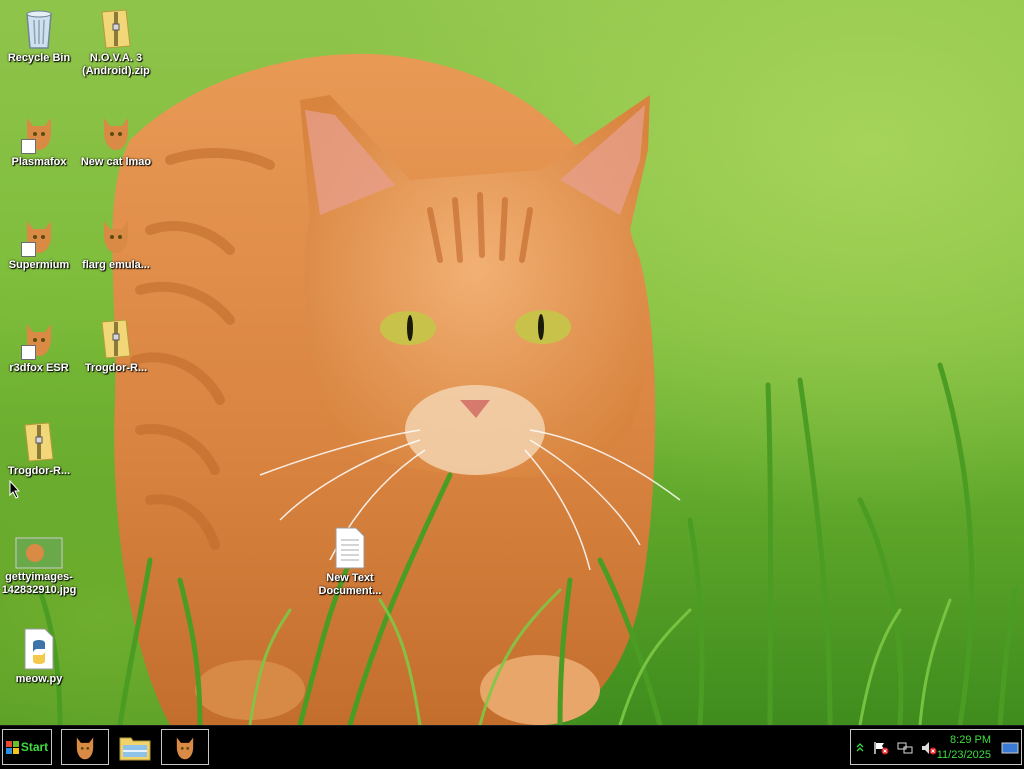 Image resolution: width=1024 pixels, height=769 pixels. Describe the element at coordinates (970, 740) in the screenshot. I see `clock-time: 8:29 PM` at that location.